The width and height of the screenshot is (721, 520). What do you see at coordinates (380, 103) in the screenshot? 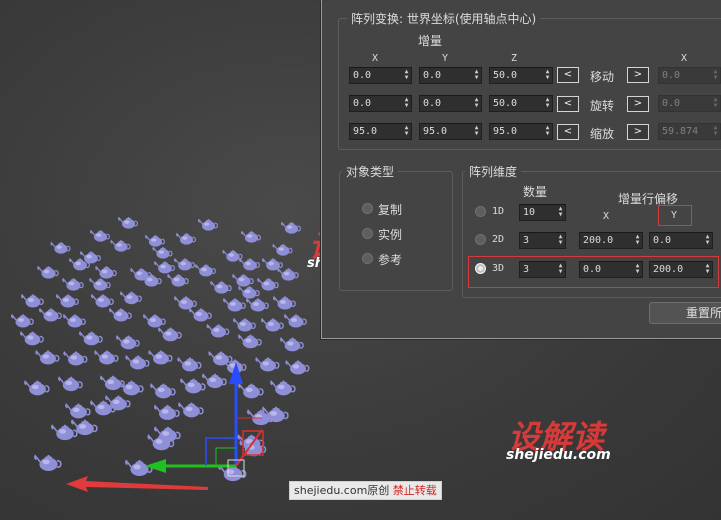
I see `rotate-x-spinner: 0.0 ▲ ▼` at bounding box center [380, 103].